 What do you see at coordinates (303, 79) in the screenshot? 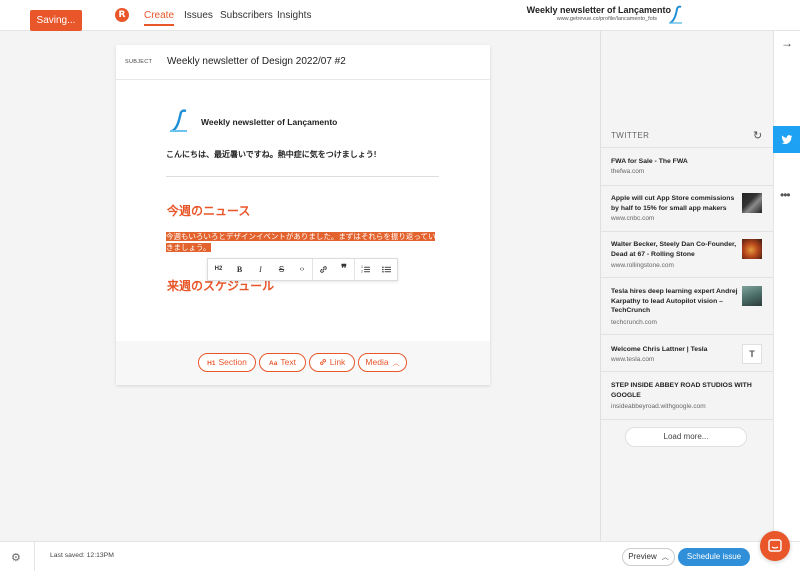
I see `subject-divider` at bounding box center [303, 79].